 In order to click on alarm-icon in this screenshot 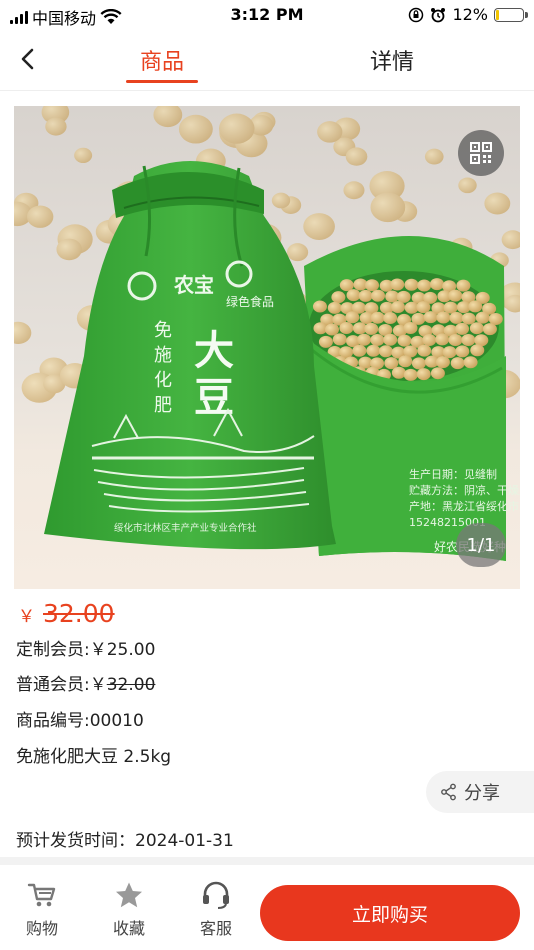, I will do `click(438, 14)`.